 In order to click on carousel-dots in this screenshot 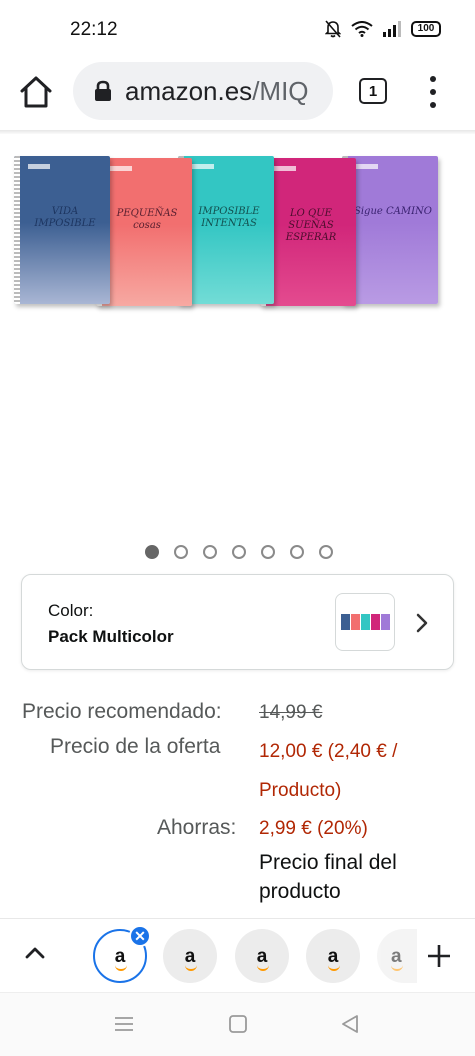, I will do `click(239, 552)`.